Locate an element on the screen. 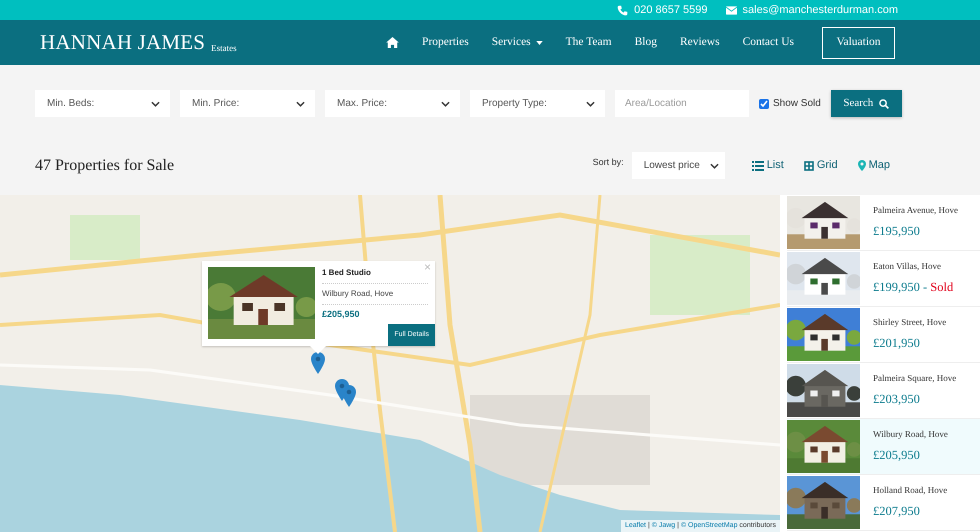 The image size is (980, 532). listing-address: Wilbury Road, Hove is located at coordinates (910, 434).